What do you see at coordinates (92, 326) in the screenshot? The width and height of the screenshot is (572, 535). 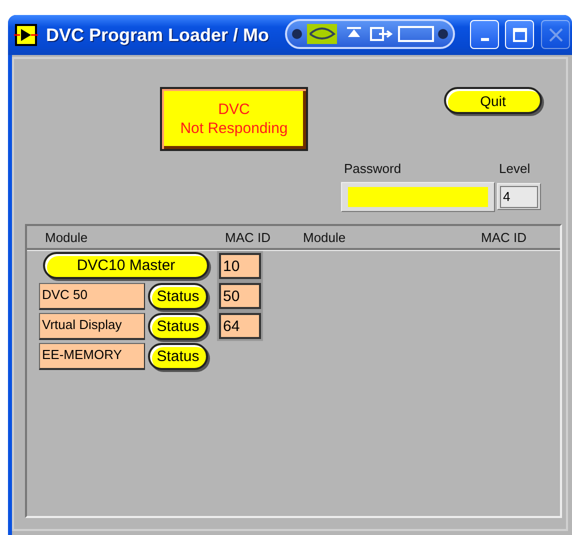 I see `module-name: Vrtual Display` at bounding box center [92, 326].